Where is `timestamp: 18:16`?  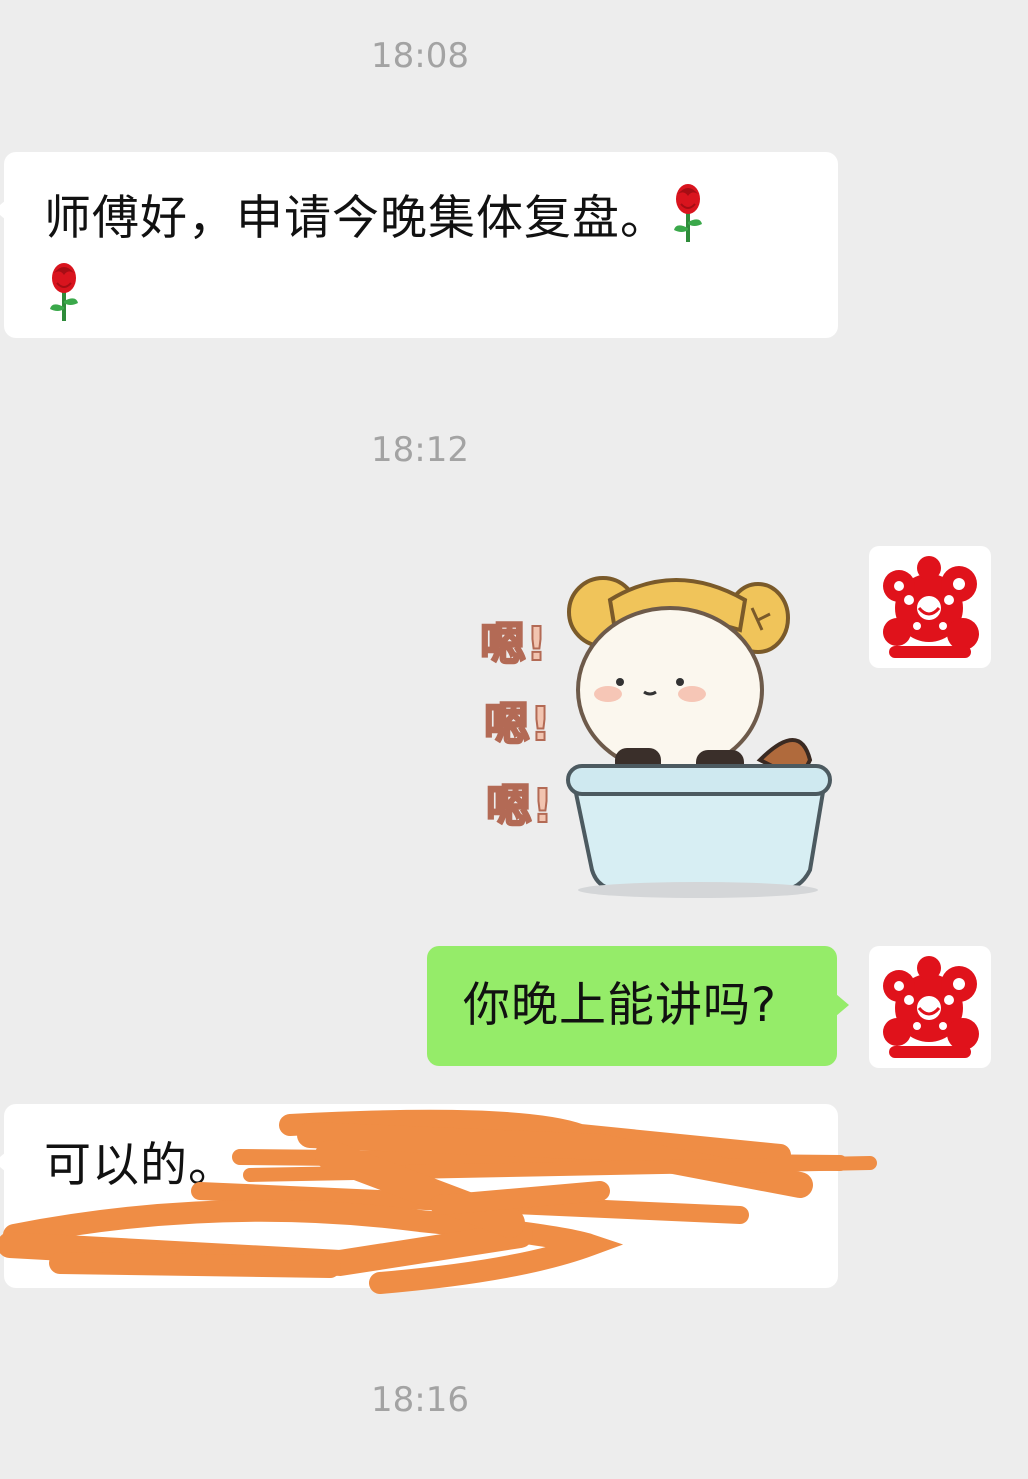
timestamp: 18:16 is located at coordinates (420, 1400).